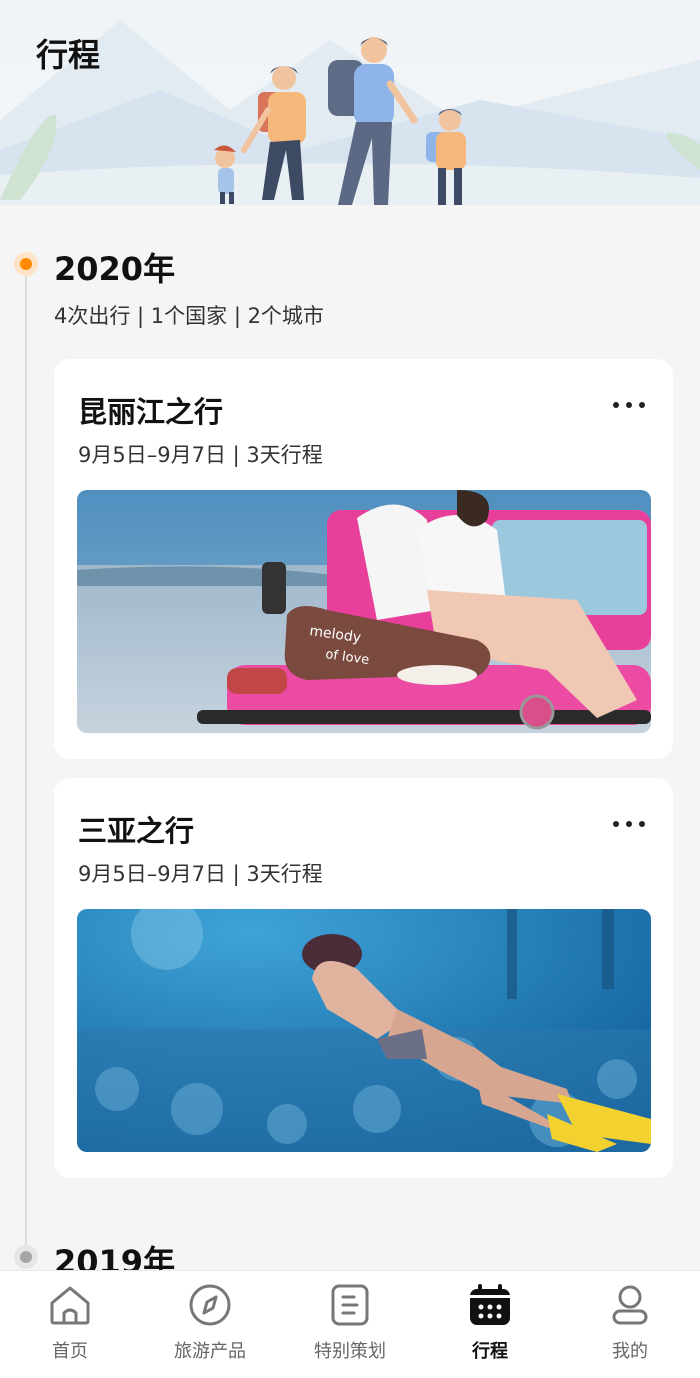  I want to click on timeline-dot-active, so click(26, 264).